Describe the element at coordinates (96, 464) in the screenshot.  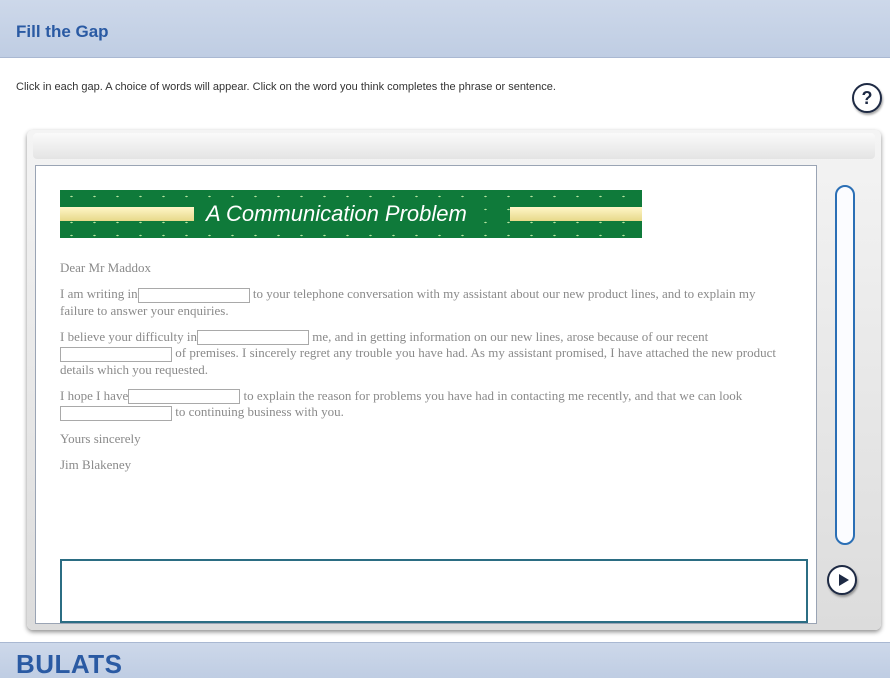
I see `letter-signature: Jim Blakeney` at that location.